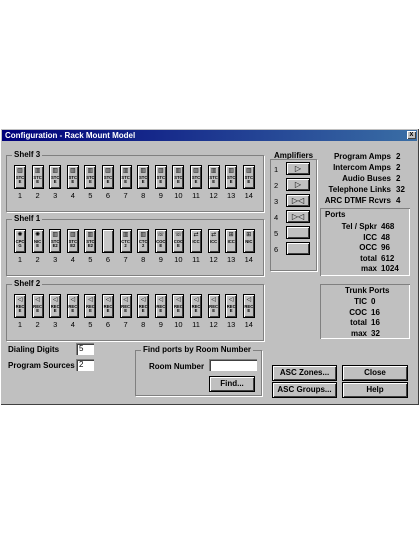 The height and width of the screenshot is (534, 420). Describe the element at coordinates (231, 324) in the screenshot. I see `slot-number: 13` at that location.